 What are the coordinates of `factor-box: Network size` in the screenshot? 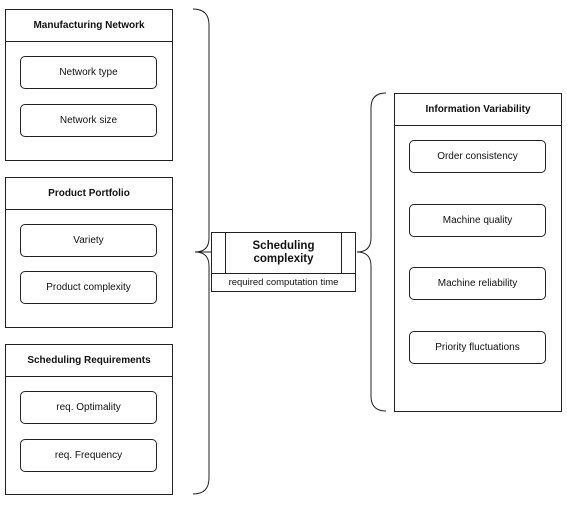 It's located at (88, 120).